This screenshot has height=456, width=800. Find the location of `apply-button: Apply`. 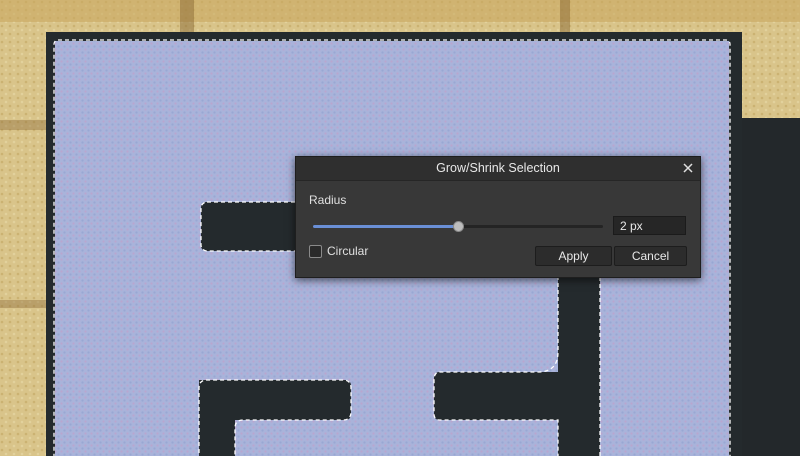

apply-button: Apply is located at coordinates (573, 256).